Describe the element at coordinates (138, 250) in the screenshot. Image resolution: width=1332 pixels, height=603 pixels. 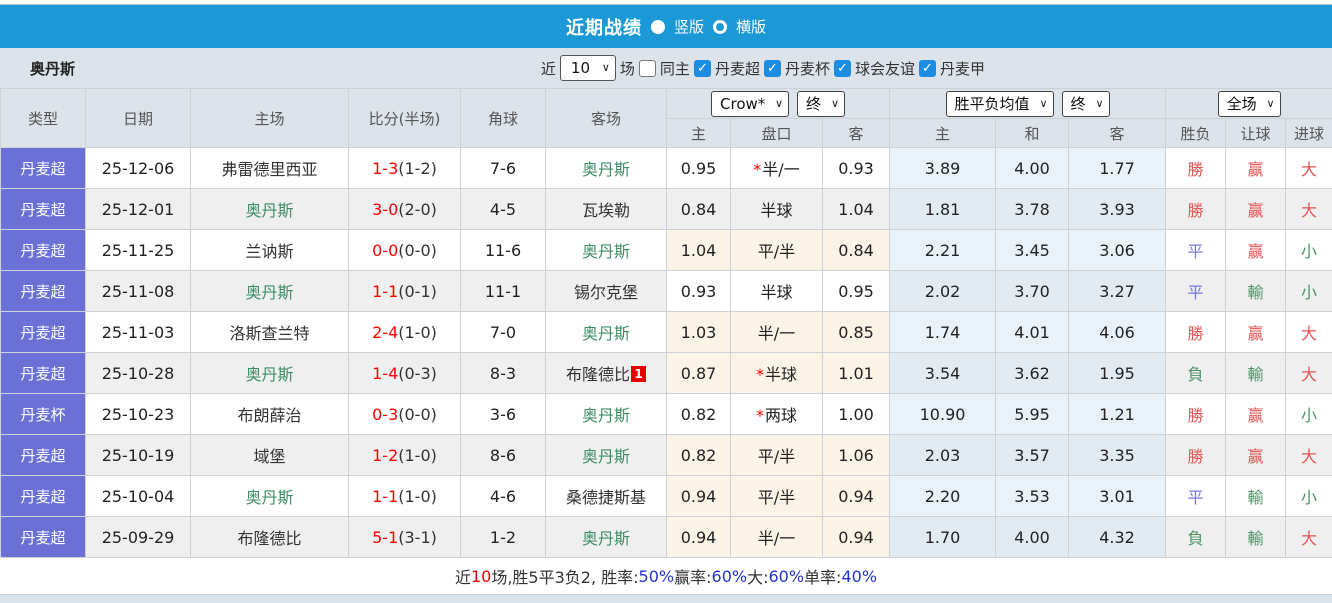
I see `date-cell: 25-11-25` at that location.